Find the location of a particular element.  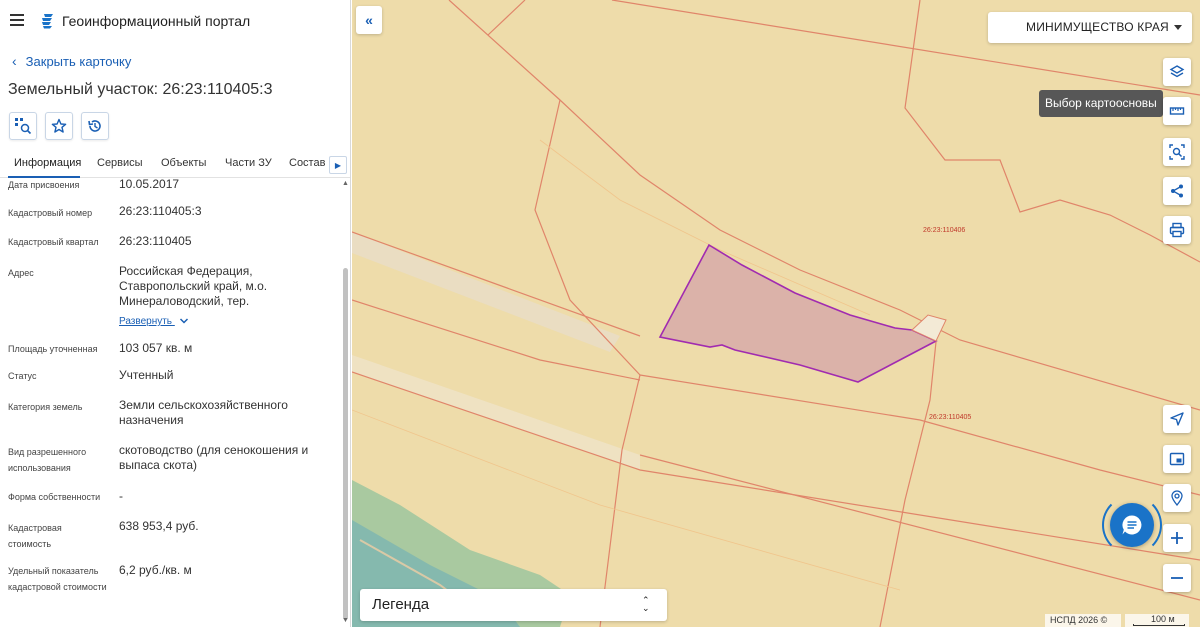

print-icon is located at coordinates (1177, 230).